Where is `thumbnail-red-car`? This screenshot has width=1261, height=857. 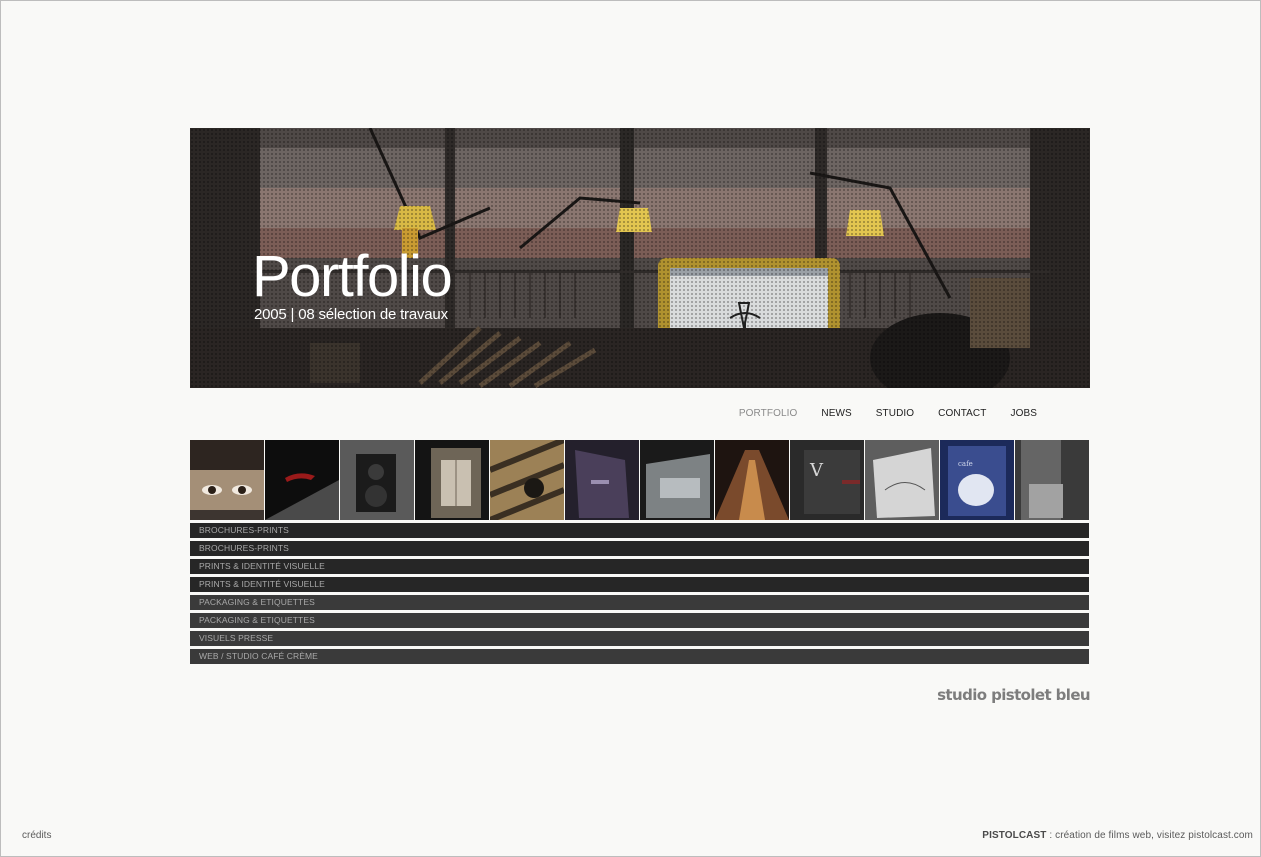 thumbnail-red-car is located at coordinates (302, 480).